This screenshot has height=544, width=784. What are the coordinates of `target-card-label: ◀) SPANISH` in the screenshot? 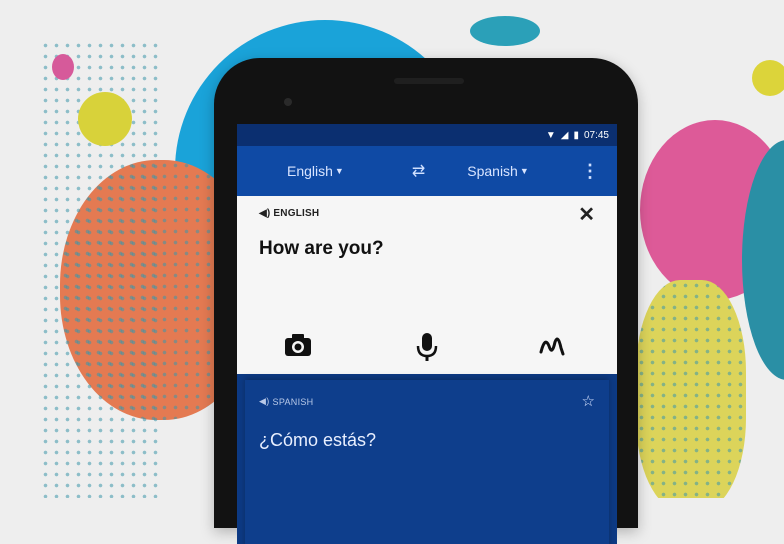 It's located at (286, 401).